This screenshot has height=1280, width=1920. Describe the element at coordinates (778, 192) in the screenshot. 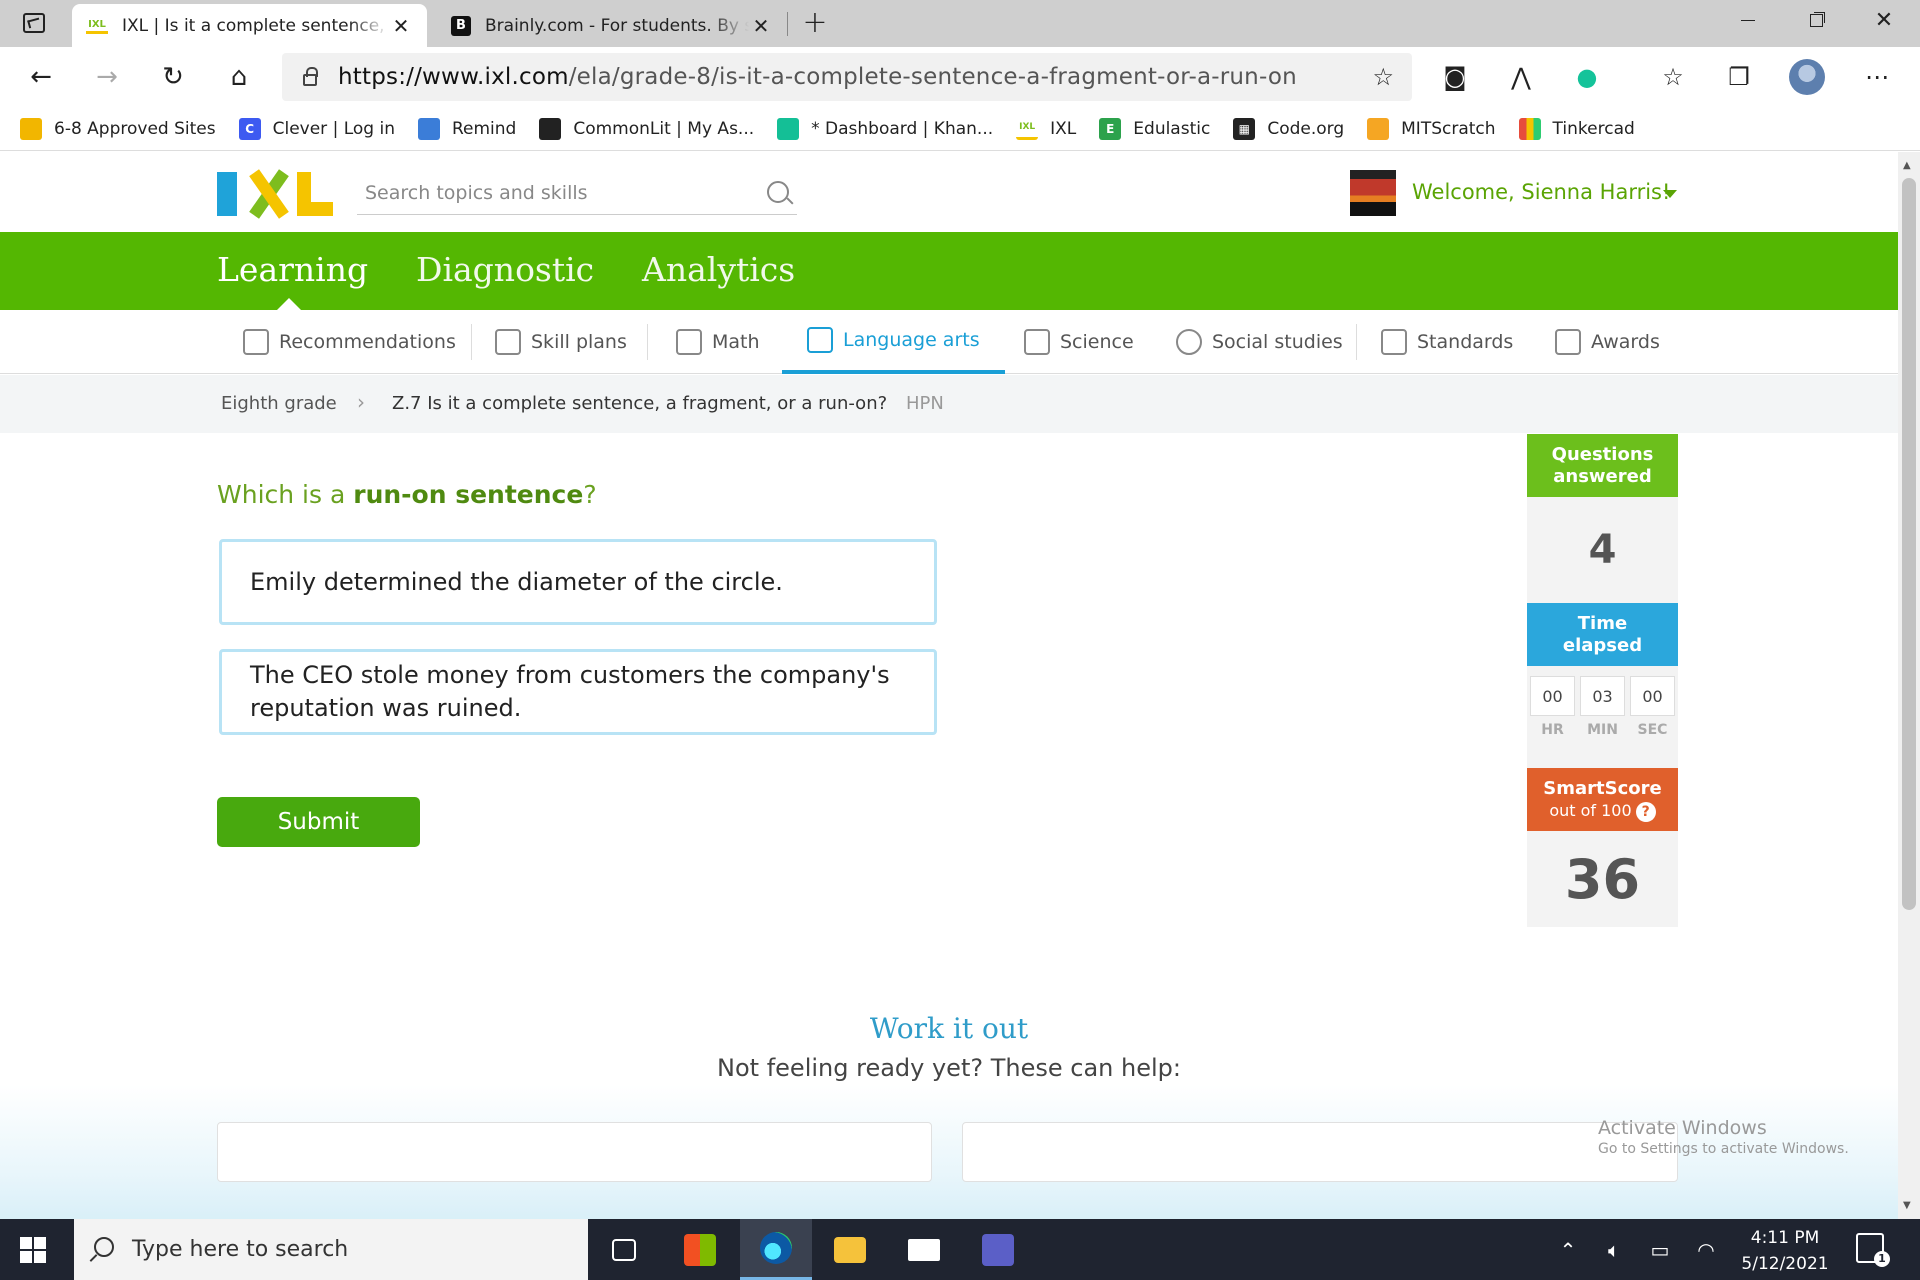

I see `search-icon` at that location.